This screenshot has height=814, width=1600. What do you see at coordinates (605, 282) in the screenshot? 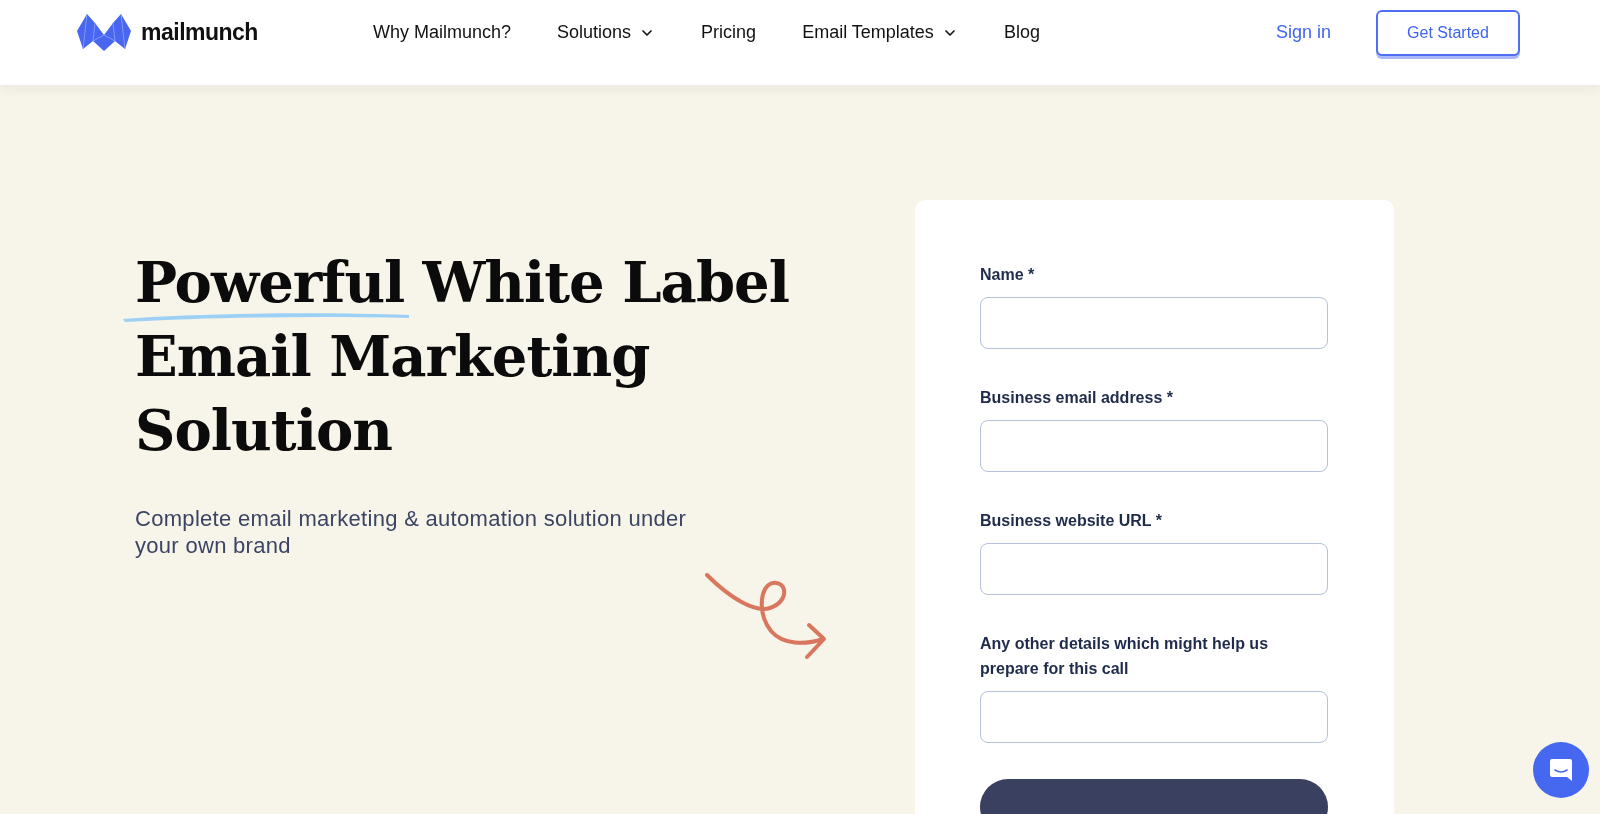
I see `hero-heading-text: White Label` at bounding box center [605, 282].